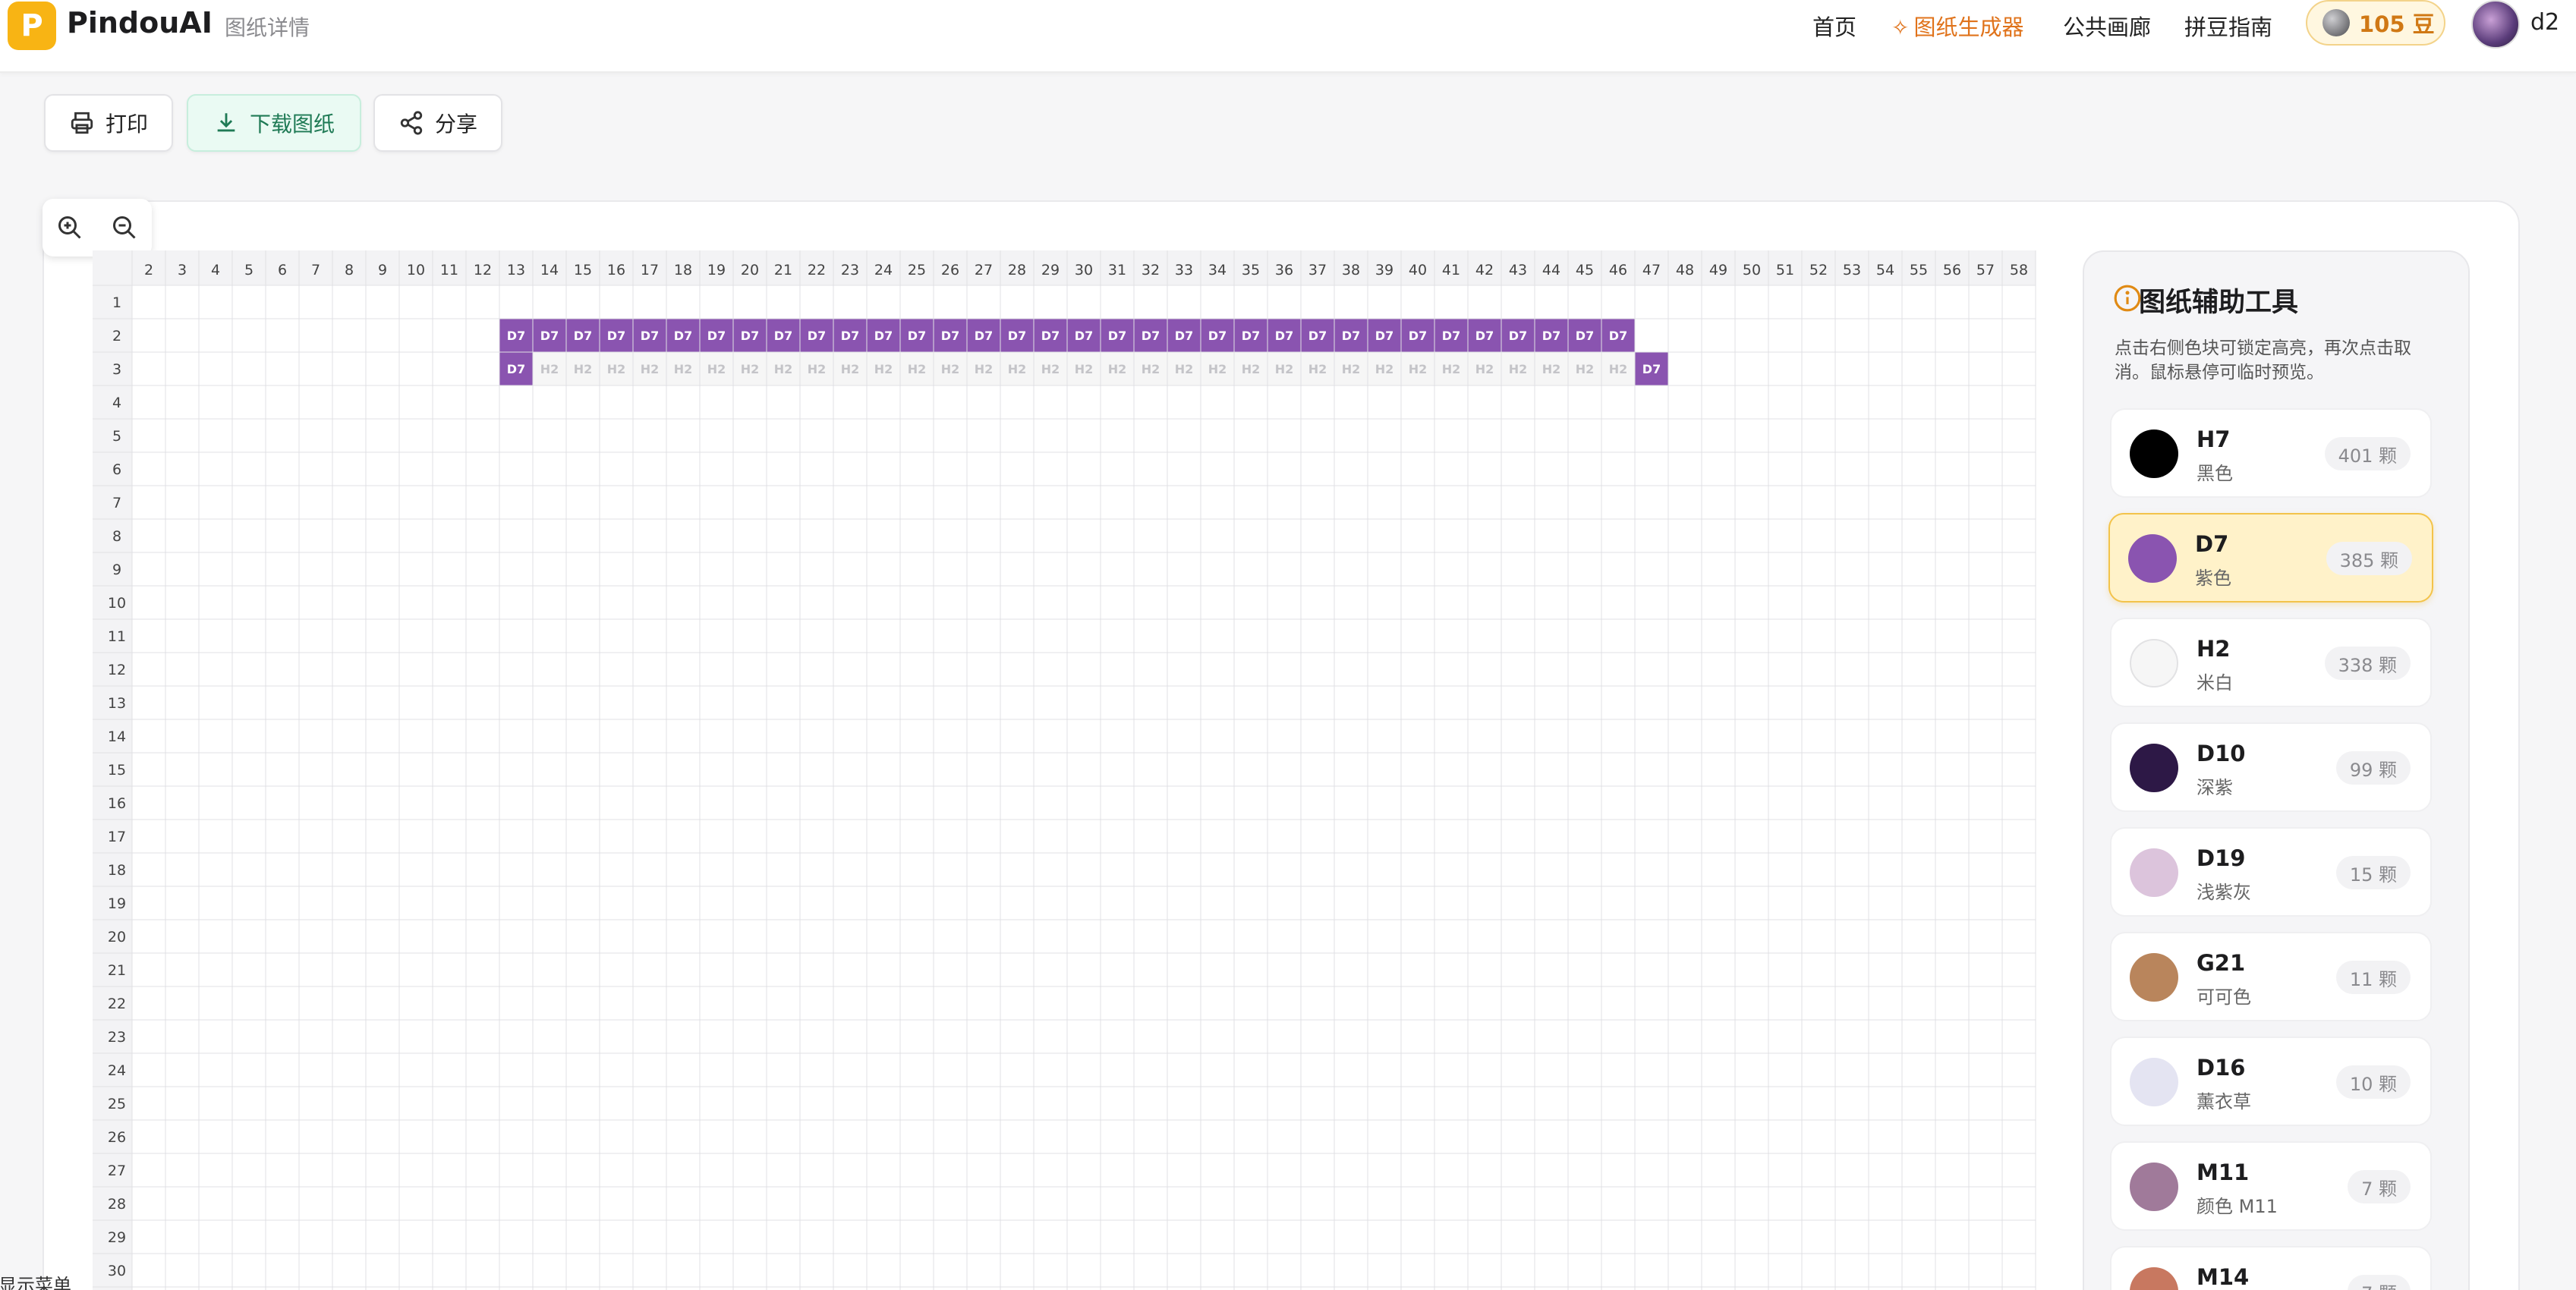 Image resolution: width=2576 pixels, height=1290 pixels. Describe the element at coordinates (1900, 27) in the screenshot. I see `sparkle-icon: ✧` at that location.